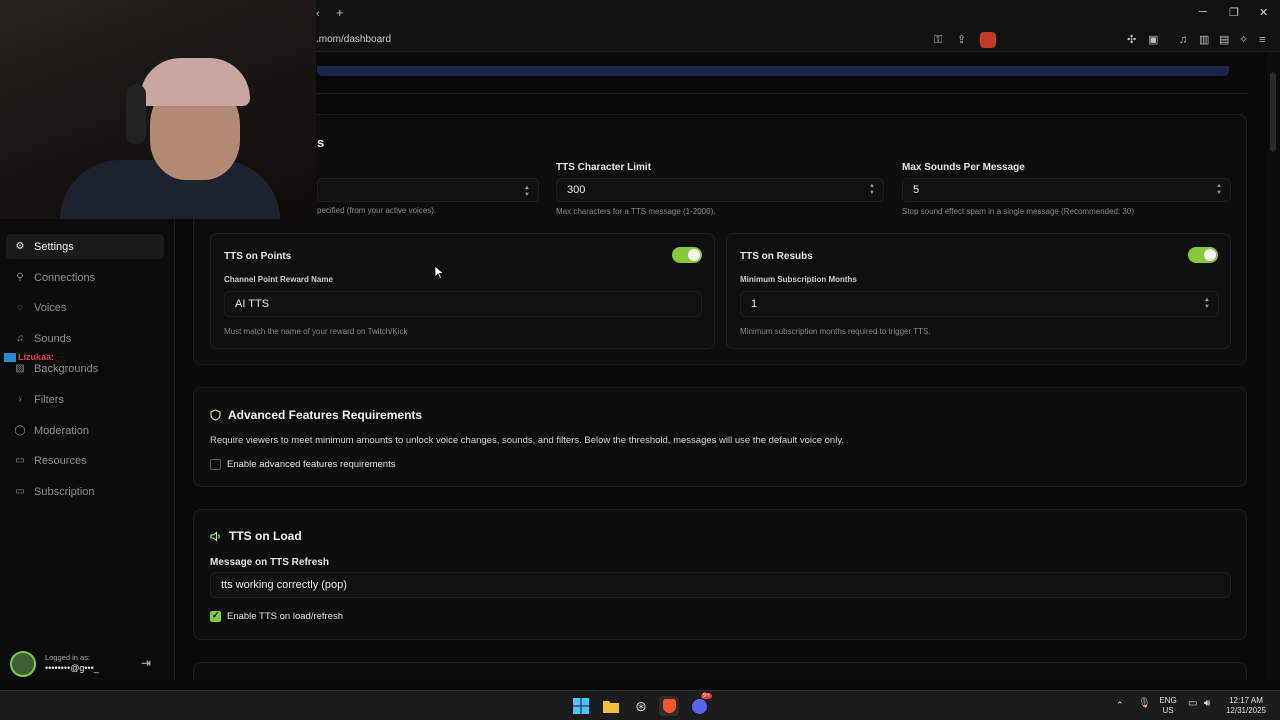 The height and width of the screenshot is (720, 1280). I want to click on sidebar-item-subscription: ▭ Subscription, so click(85, 491).